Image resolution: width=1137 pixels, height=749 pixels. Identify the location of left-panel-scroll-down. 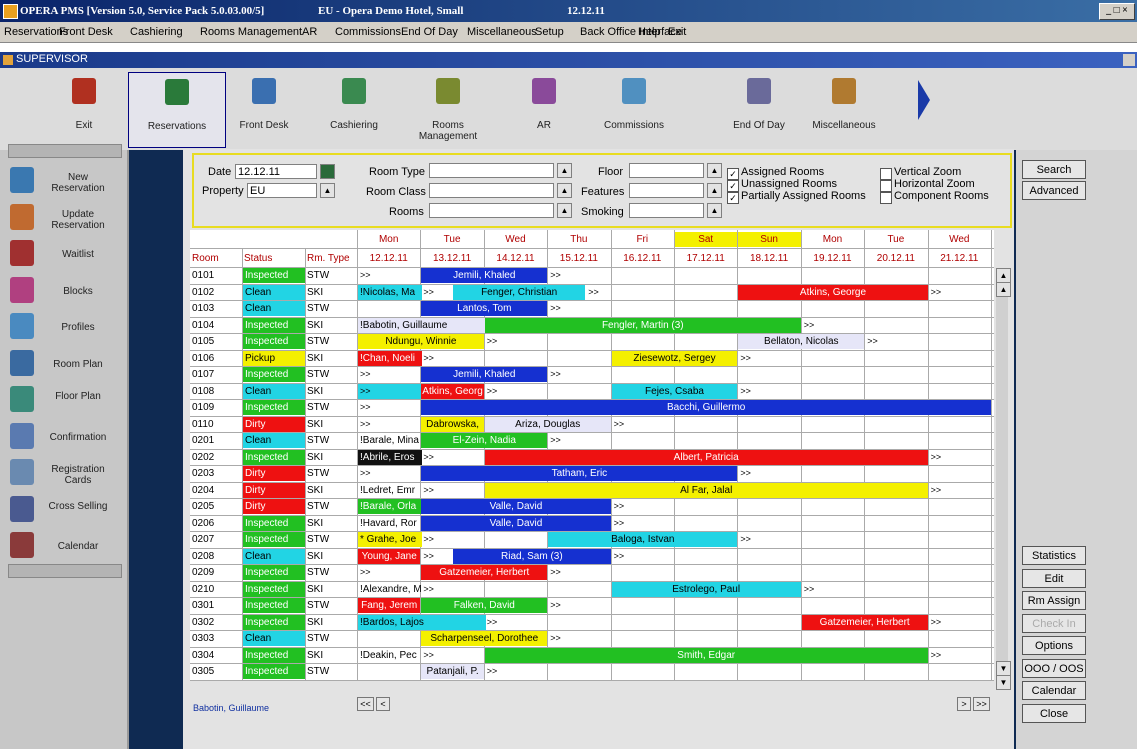
(65, 571).